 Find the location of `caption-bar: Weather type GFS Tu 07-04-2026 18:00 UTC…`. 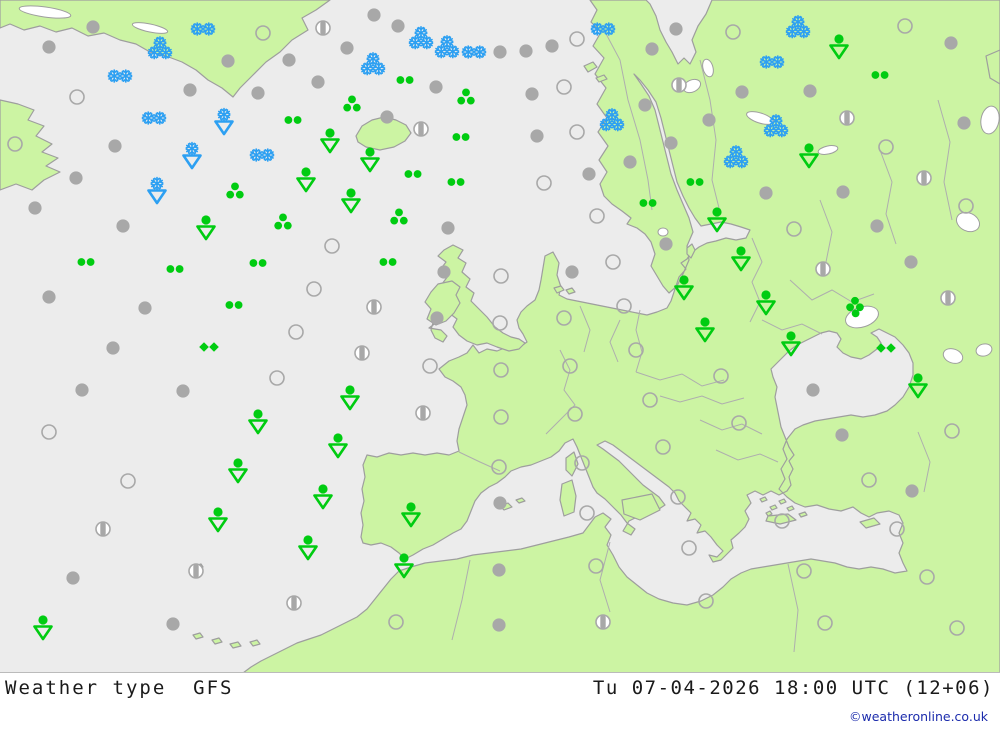

caption-bar: Weather type GFS Tu 07-04-2026 18:00 UTC… is located at coordinates (500, 703).